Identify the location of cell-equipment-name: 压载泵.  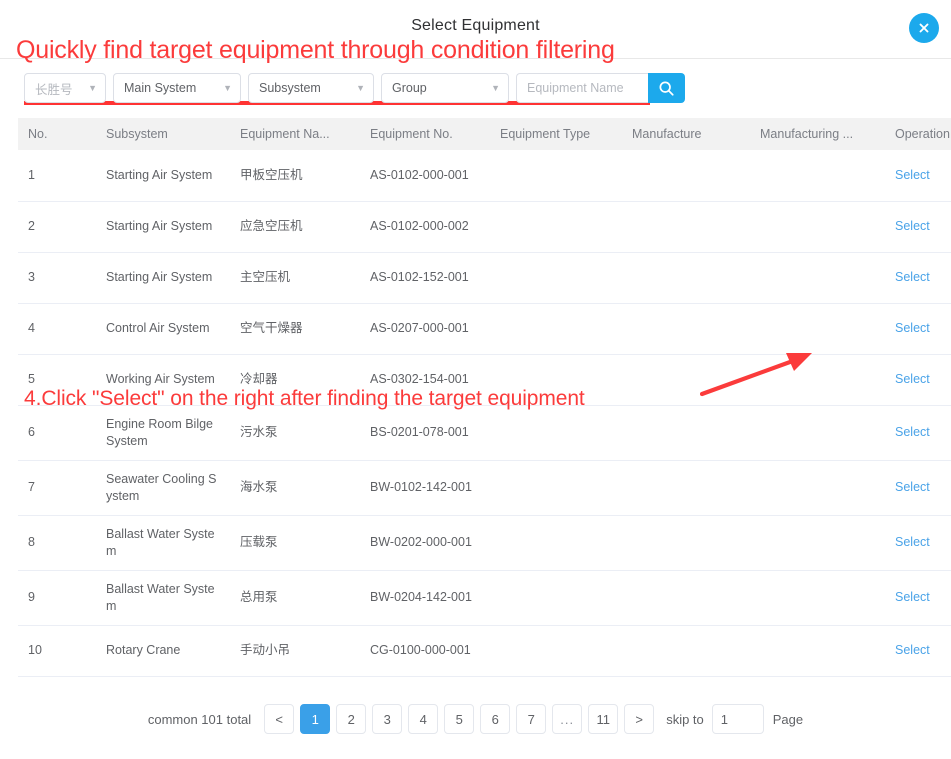
(295, 543).